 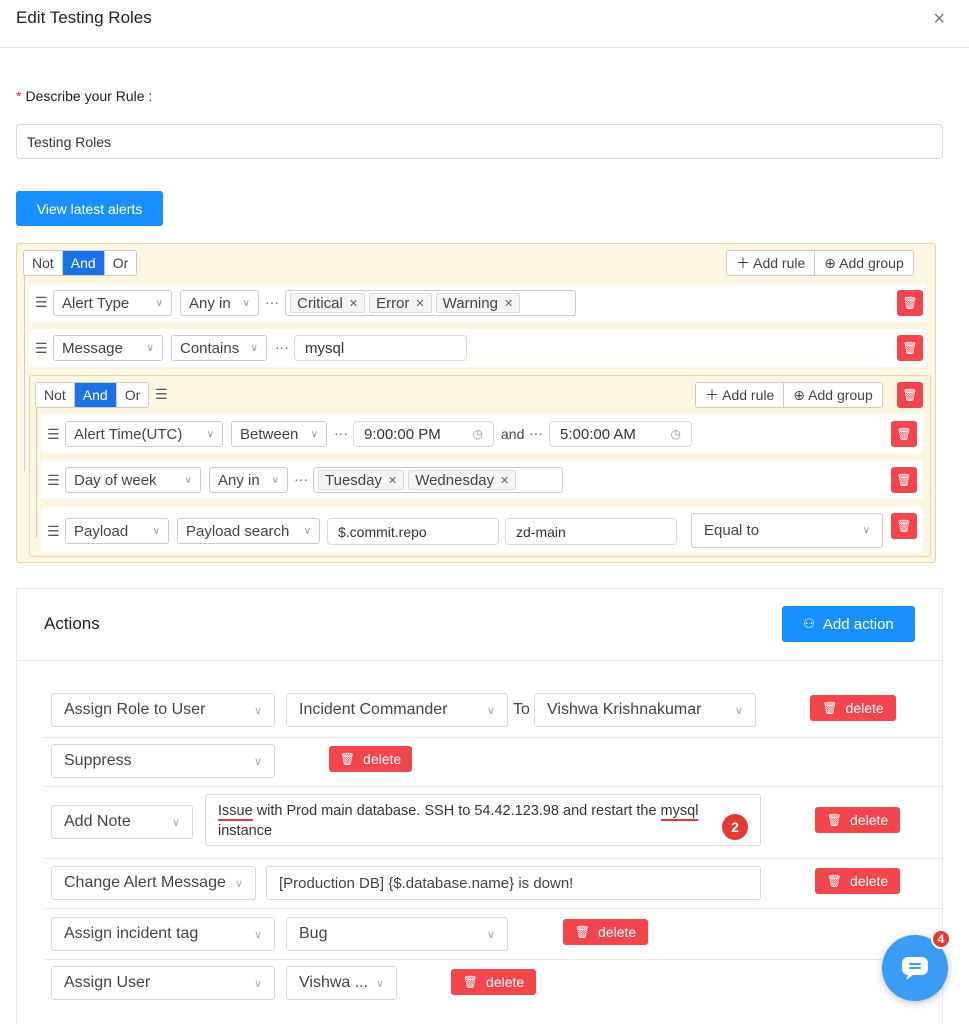 What do you see at coordinates (910, 395) in the screenshot?
I see `delete-group-icon: 🗑` at bounding box center [910, 395].